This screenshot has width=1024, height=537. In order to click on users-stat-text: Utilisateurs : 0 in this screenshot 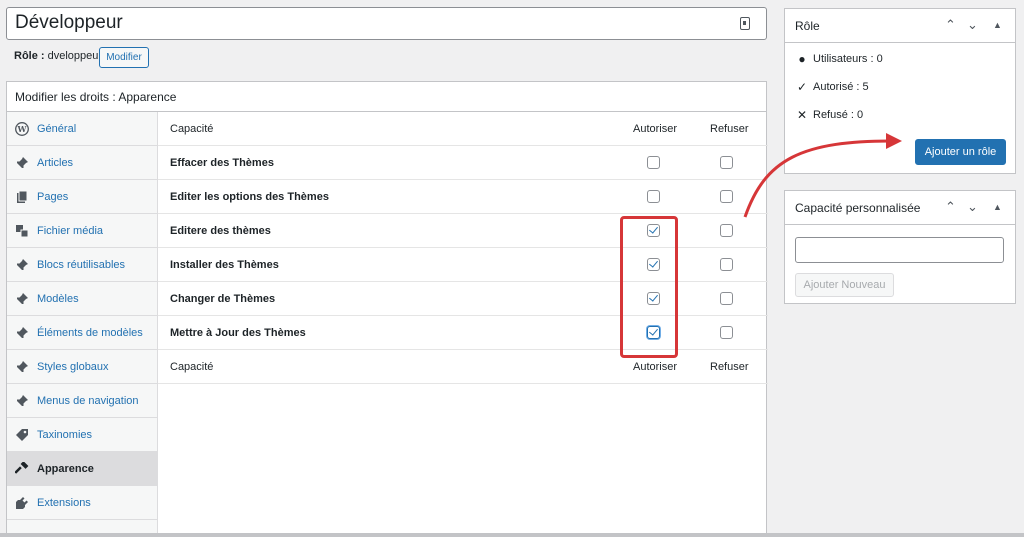, I will do `click(848, 59)`.